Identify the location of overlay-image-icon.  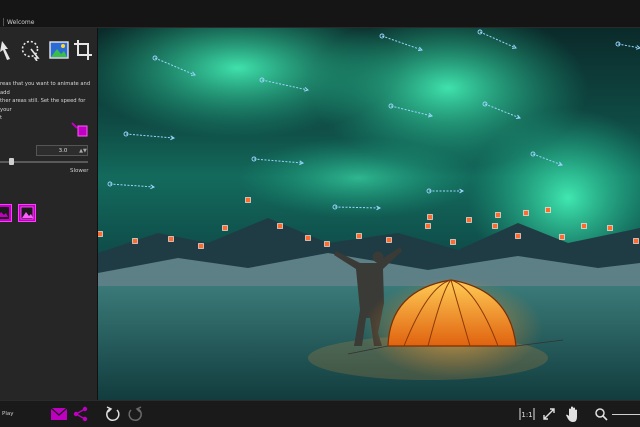
(27, 213).